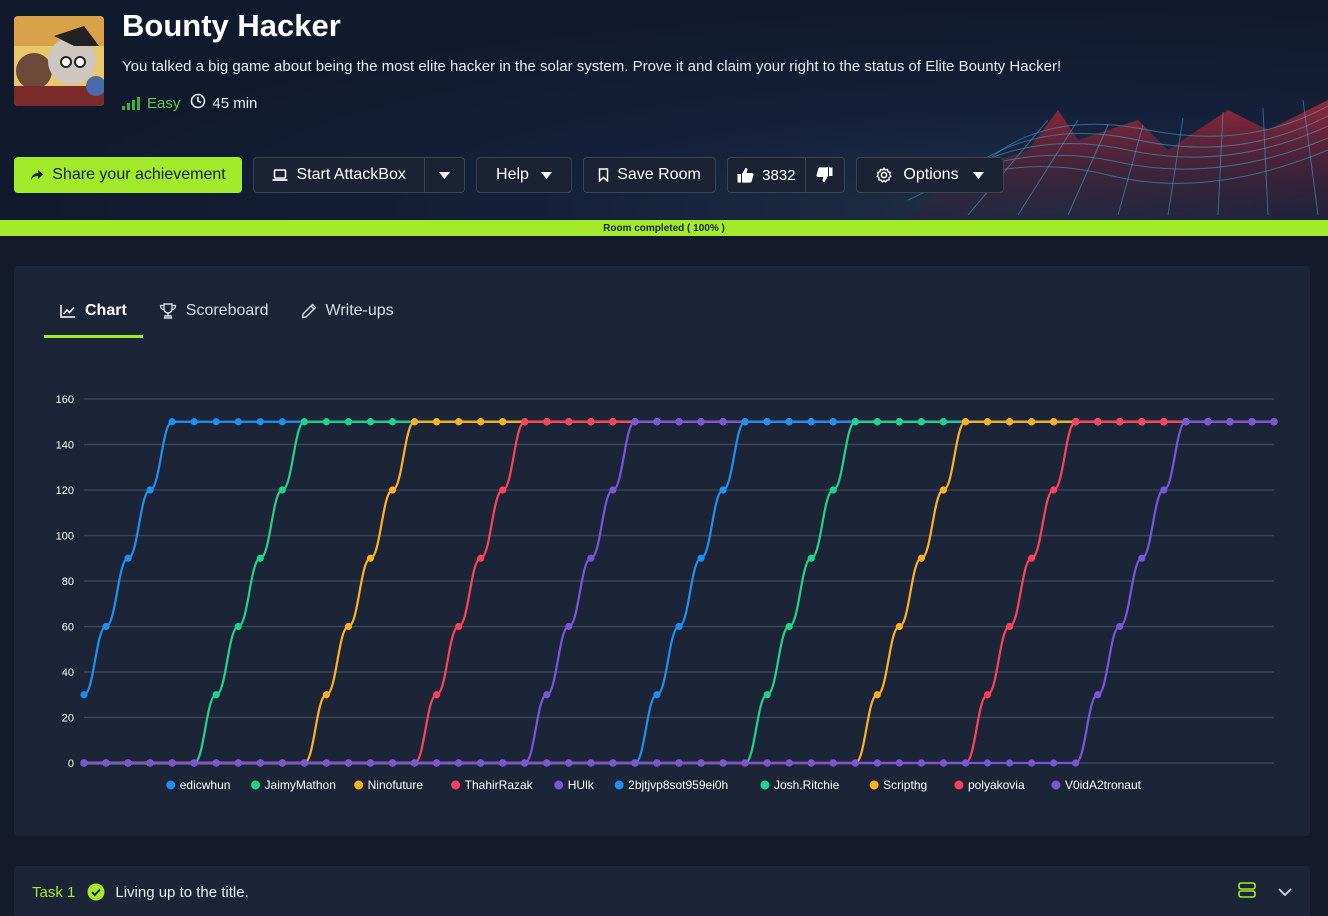 The image size is (1328, 916). I want to click on tab-scoreboard: Scoreboard, so click(214, 317).